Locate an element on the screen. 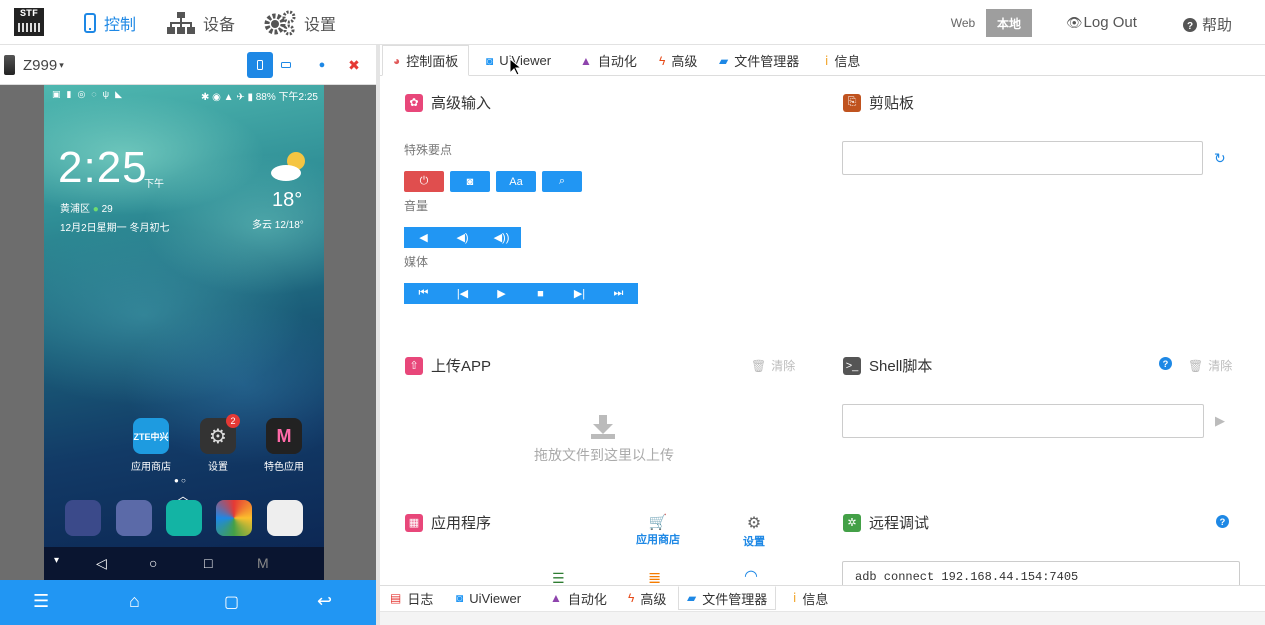 The width and height of the screenshot is (1265, 625). landscape-button is located at coordinates (286, 65).